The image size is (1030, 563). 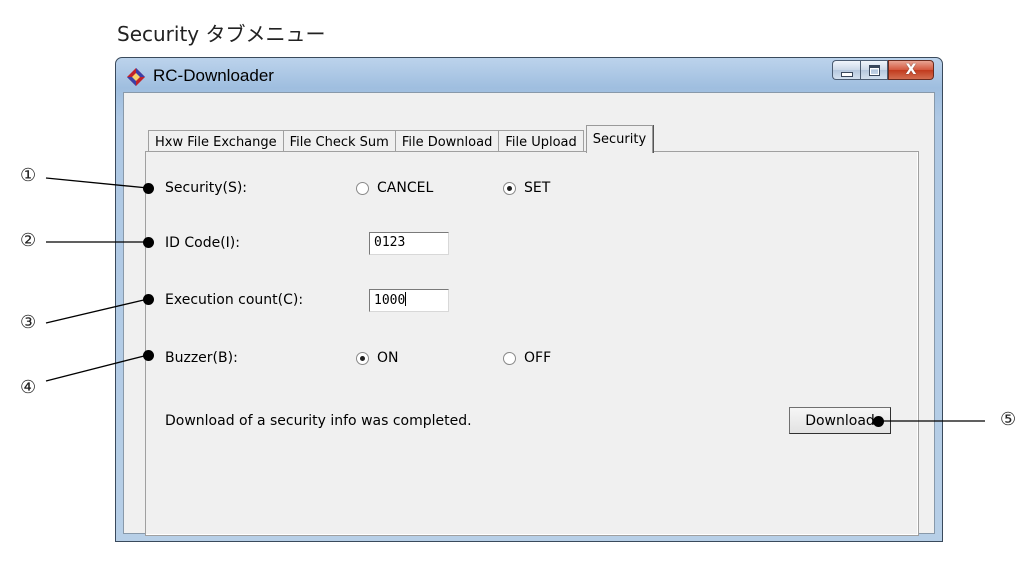 What do you see at coordinates (148, 188) in the screenshot?
I see `callout-1-marker` at bounding box center [148, 188].